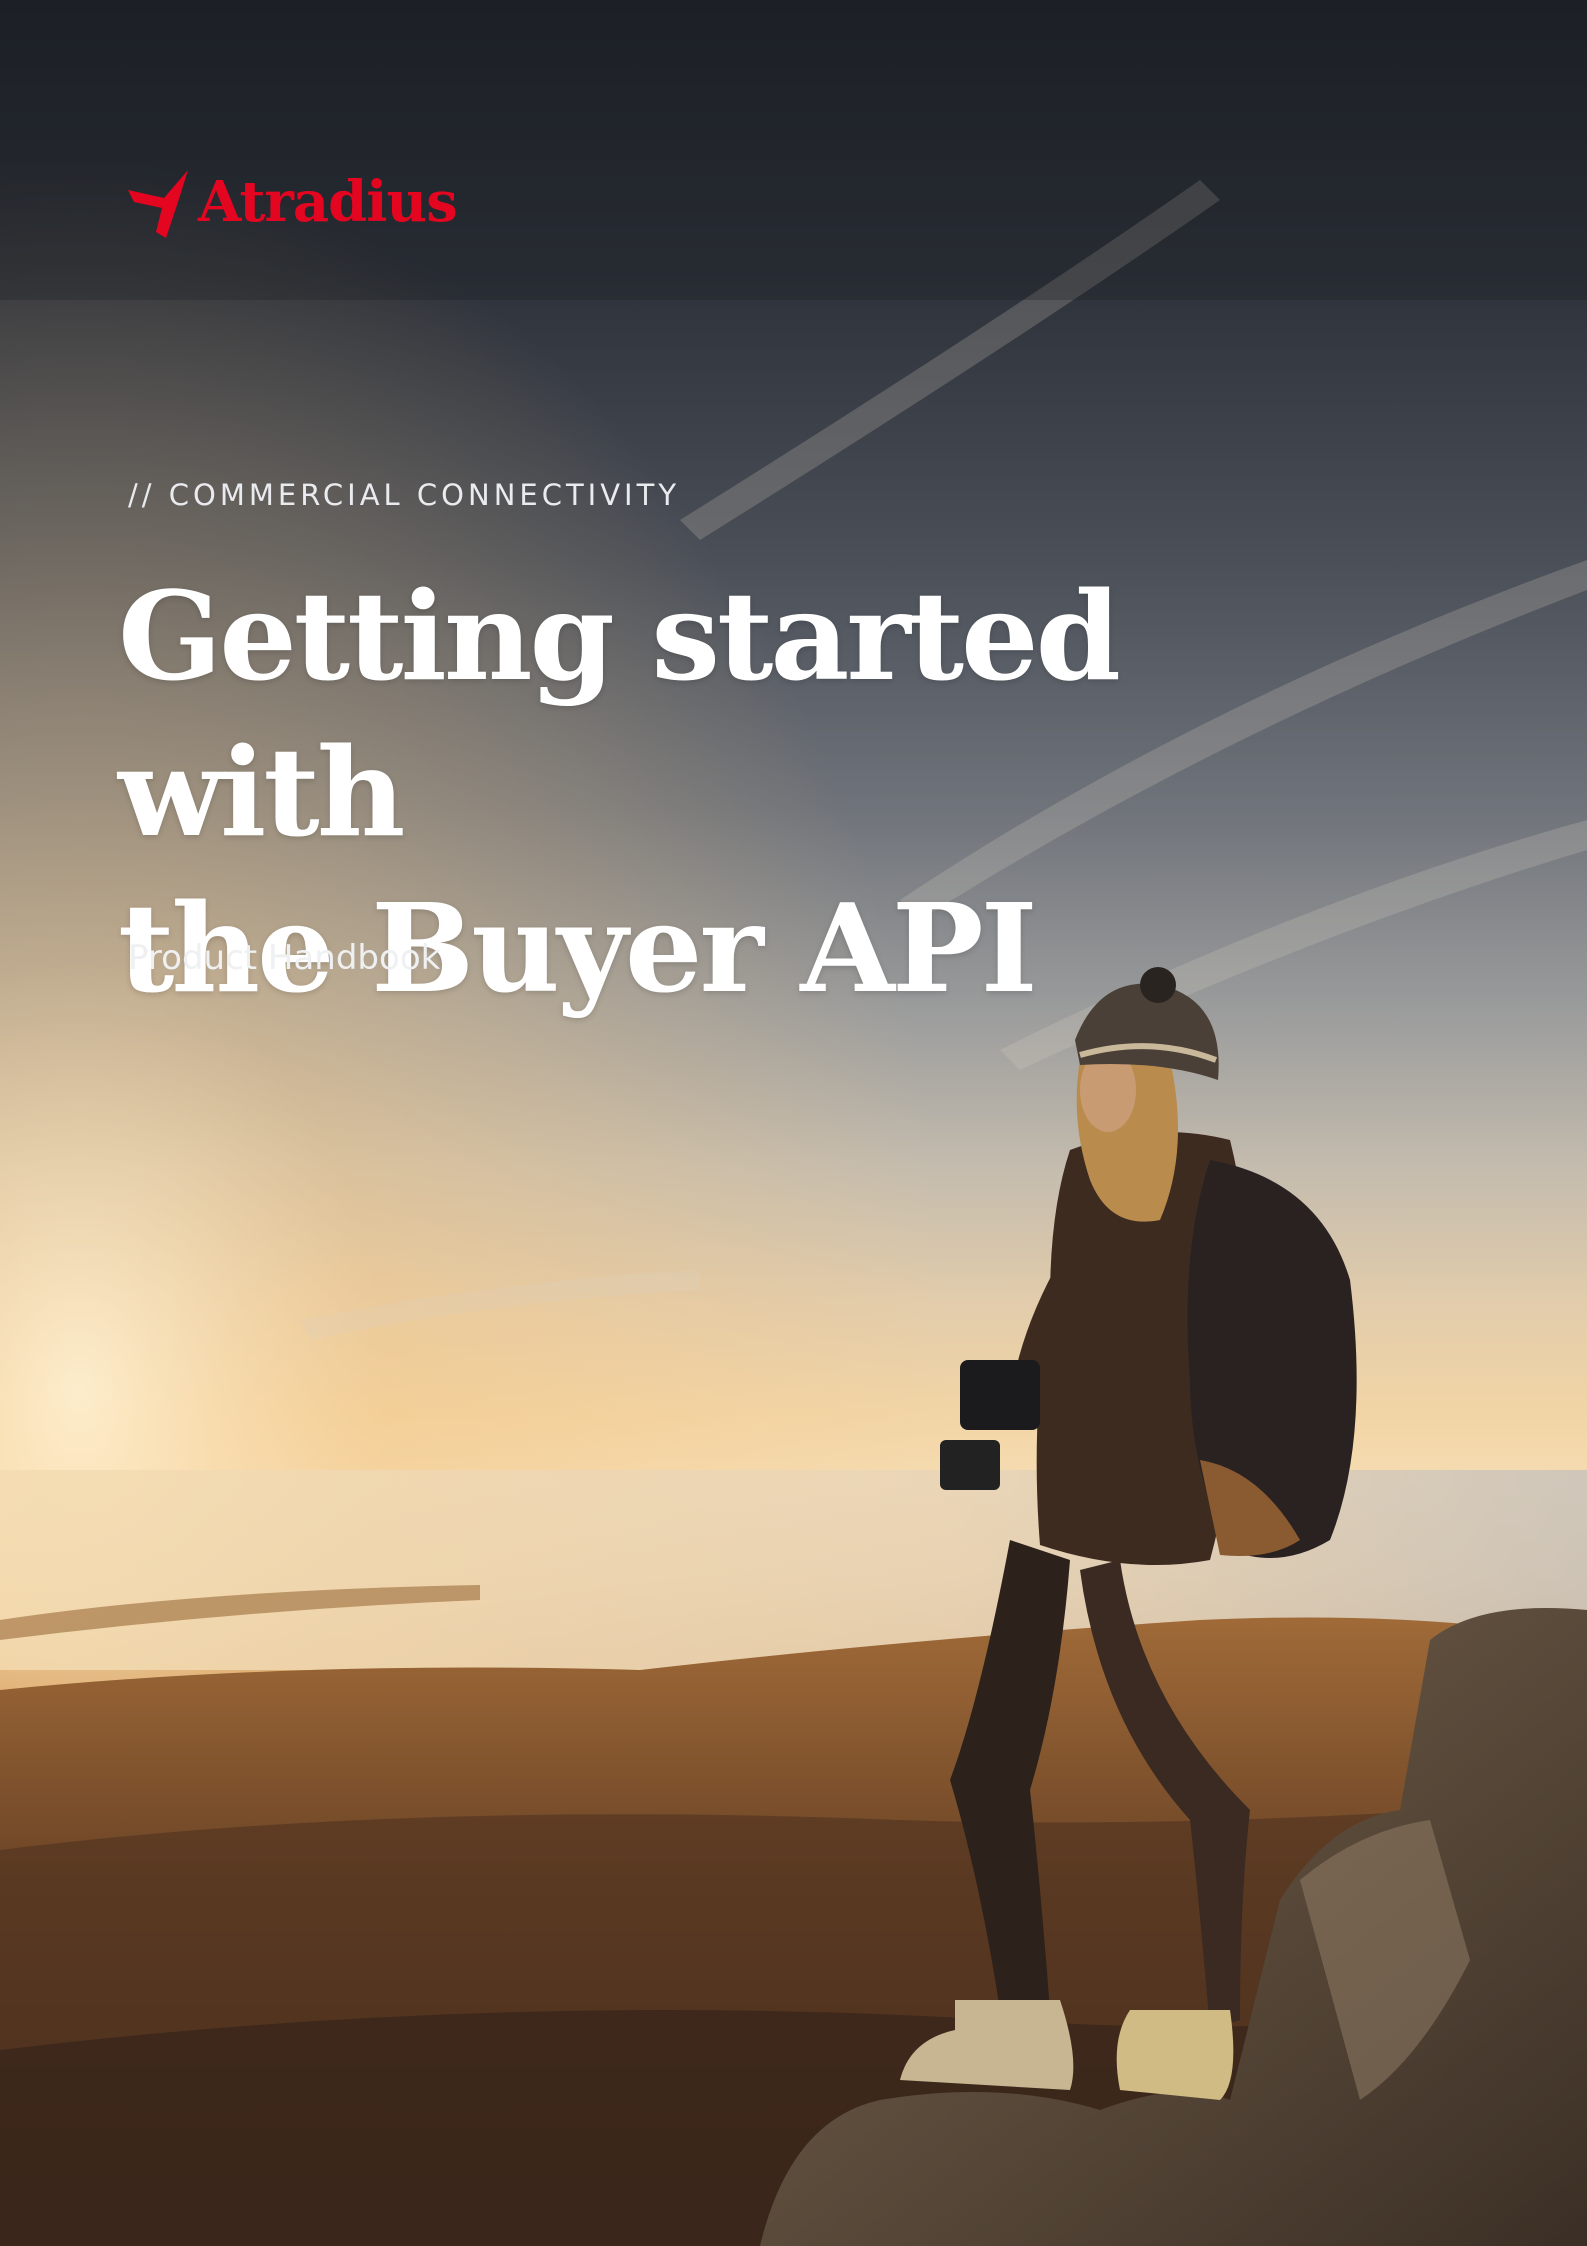  What do you see at coordinates (619, 714) in the screenshot?
I see `title-line-1: Getting started with` at bounding box center [619, 714].